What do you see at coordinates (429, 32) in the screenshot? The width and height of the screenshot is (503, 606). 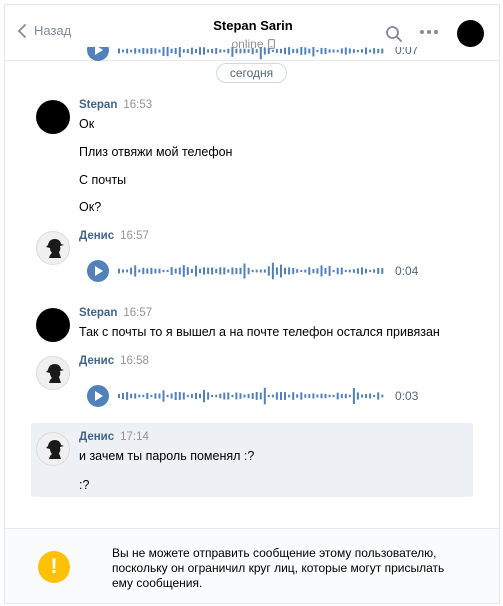 I see `more-options-icon` at bounding box center [429, 32].